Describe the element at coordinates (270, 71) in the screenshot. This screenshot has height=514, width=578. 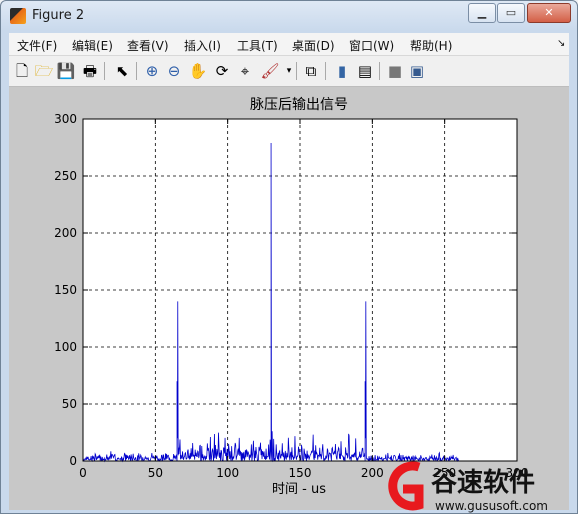
I see `brush-icon: 🖌` at that location.